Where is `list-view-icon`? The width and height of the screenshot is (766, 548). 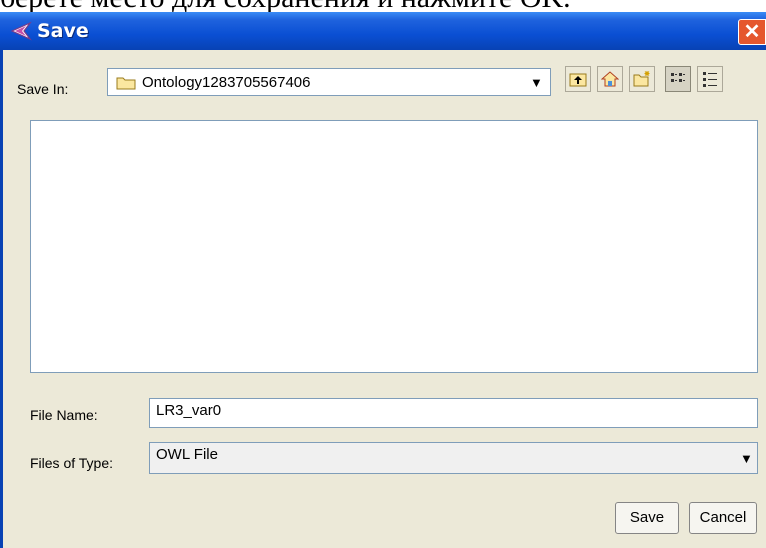 list-view-icon is located at coordinates (678, 77).